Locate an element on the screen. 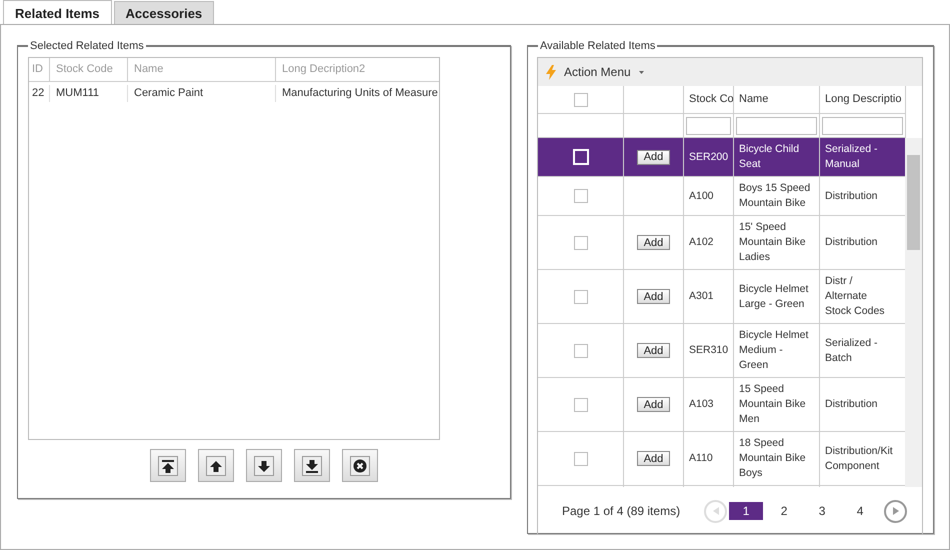 The width and height of the screenshot is (950, 550). move-to-bottom-button is located at coordinates (312, 465).